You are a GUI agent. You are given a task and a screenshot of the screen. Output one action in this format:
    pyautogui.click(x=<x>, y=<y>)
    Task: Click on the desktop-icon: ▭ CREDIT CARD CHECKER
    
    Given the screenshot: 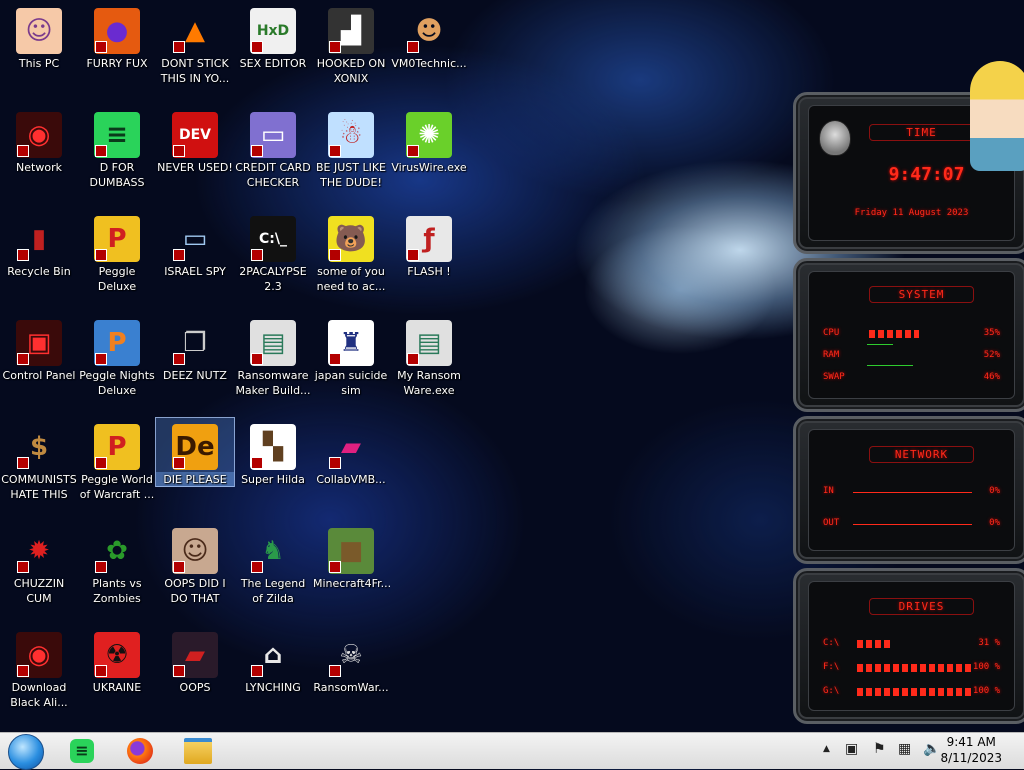 What is the action you would take?
    pyautogui.click(x=273, y=156)
    